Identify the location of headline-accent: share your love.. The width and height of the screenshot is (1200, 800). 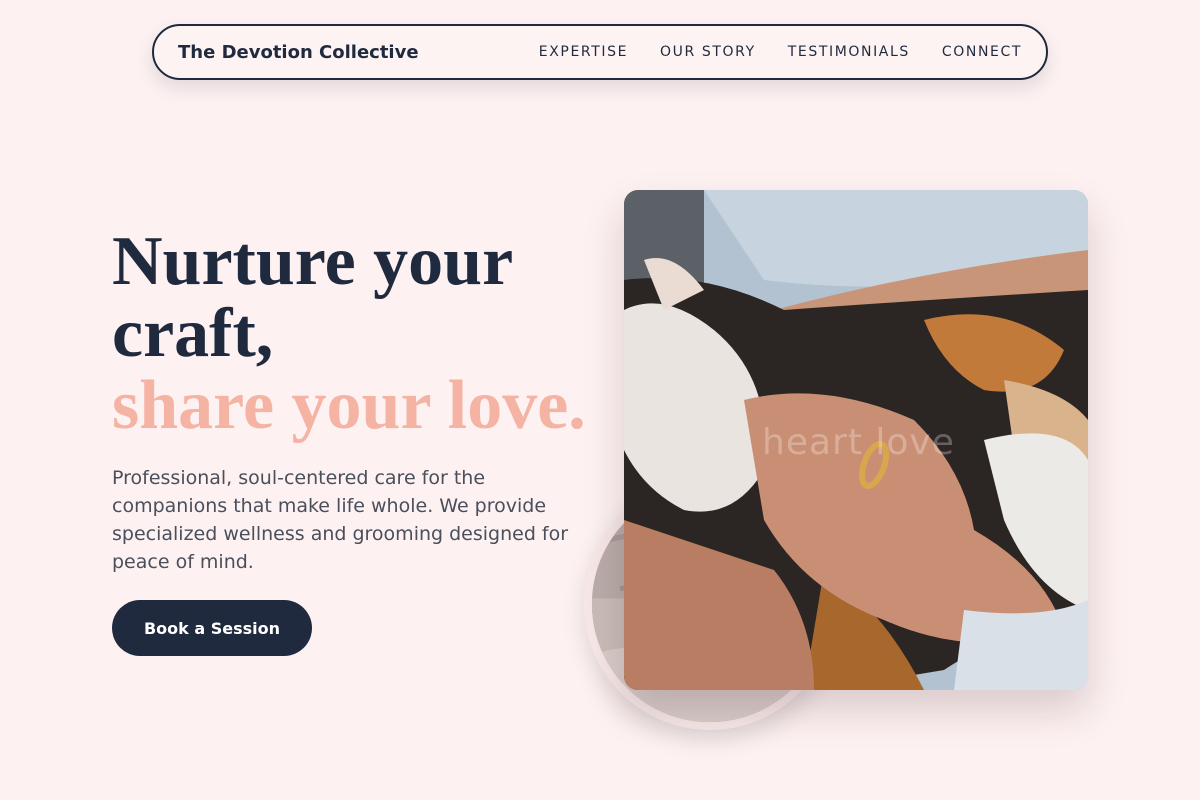
(349, 405).